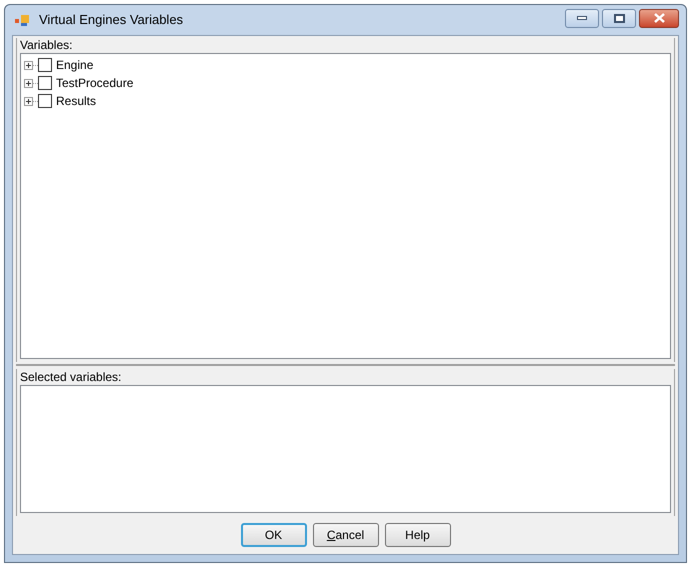  I want to click on app-icon, so click(23, 20).